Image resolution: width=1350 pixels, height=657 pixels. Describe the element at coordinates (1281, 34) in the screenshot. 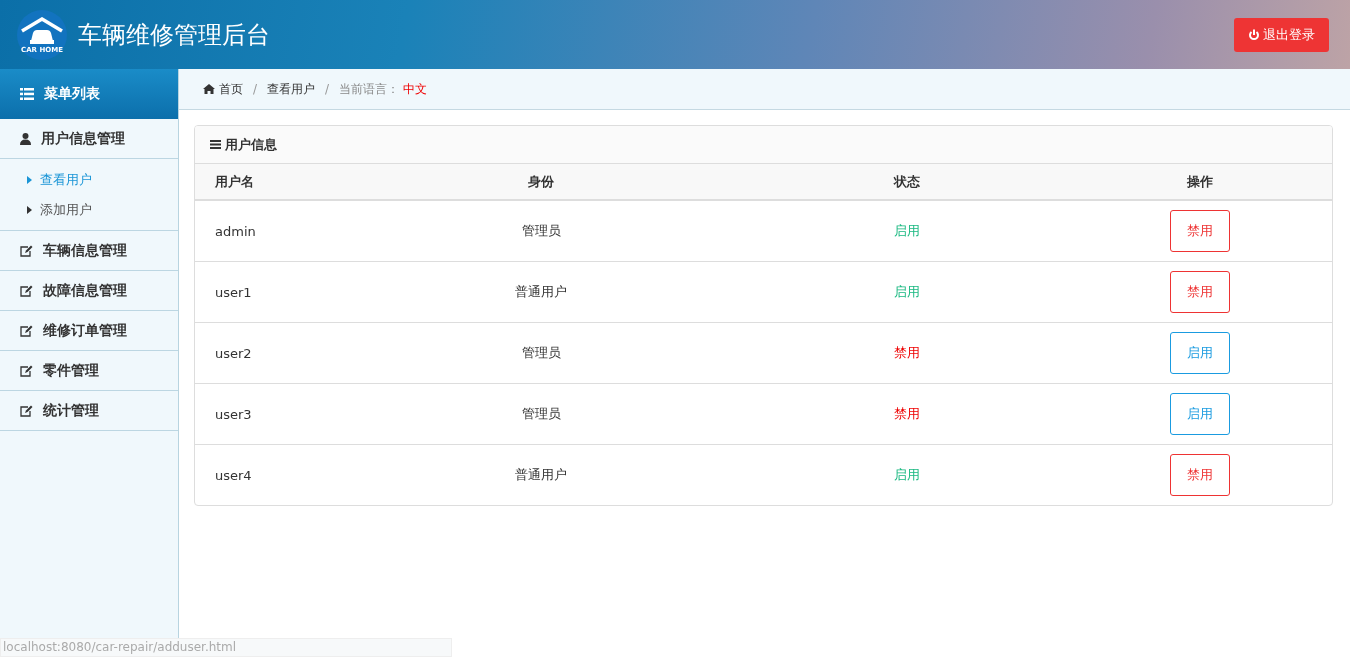

I see `logout-button: 退出登录` at that location.